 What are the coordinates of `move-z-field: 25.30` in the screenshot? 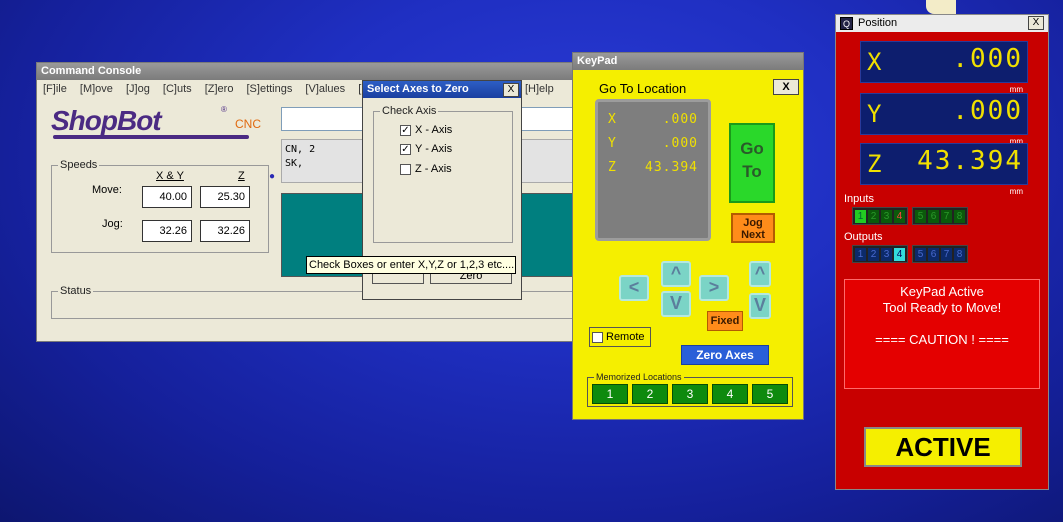 It's located at (225, 197).